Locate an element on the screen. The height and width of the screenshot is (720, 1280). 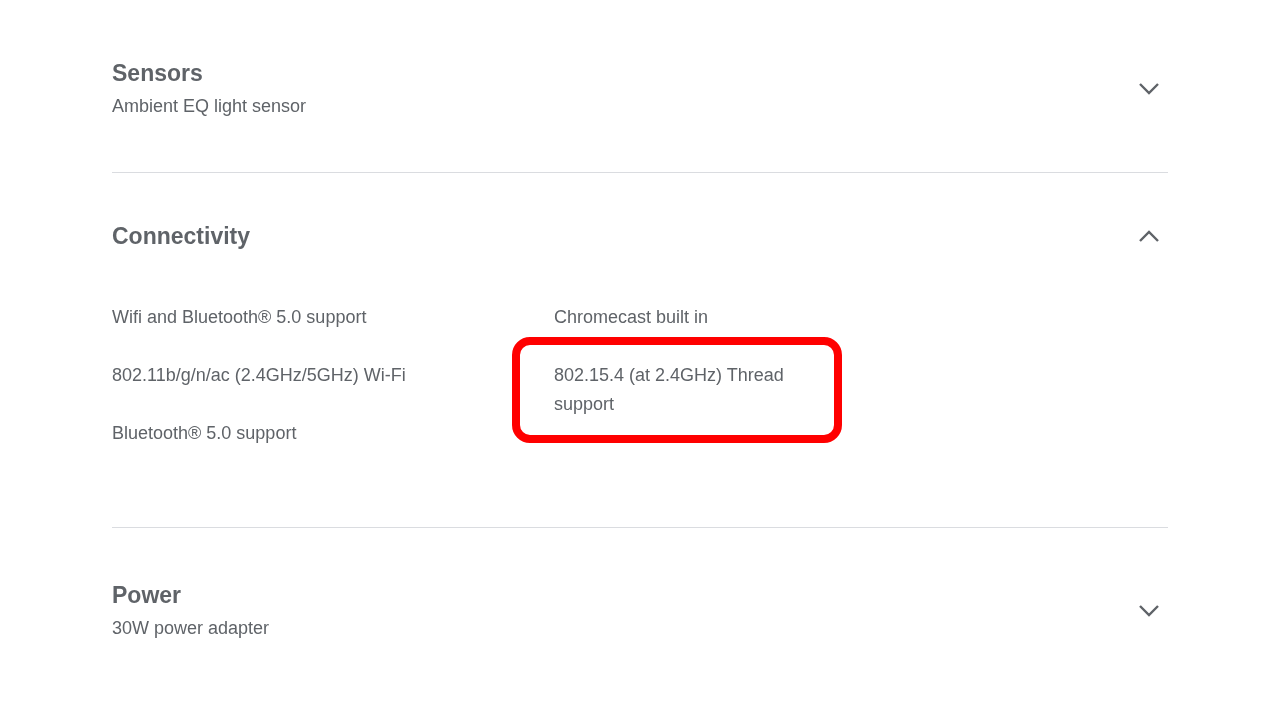
chevron-up-icon is located at coordinates (1149, 236).